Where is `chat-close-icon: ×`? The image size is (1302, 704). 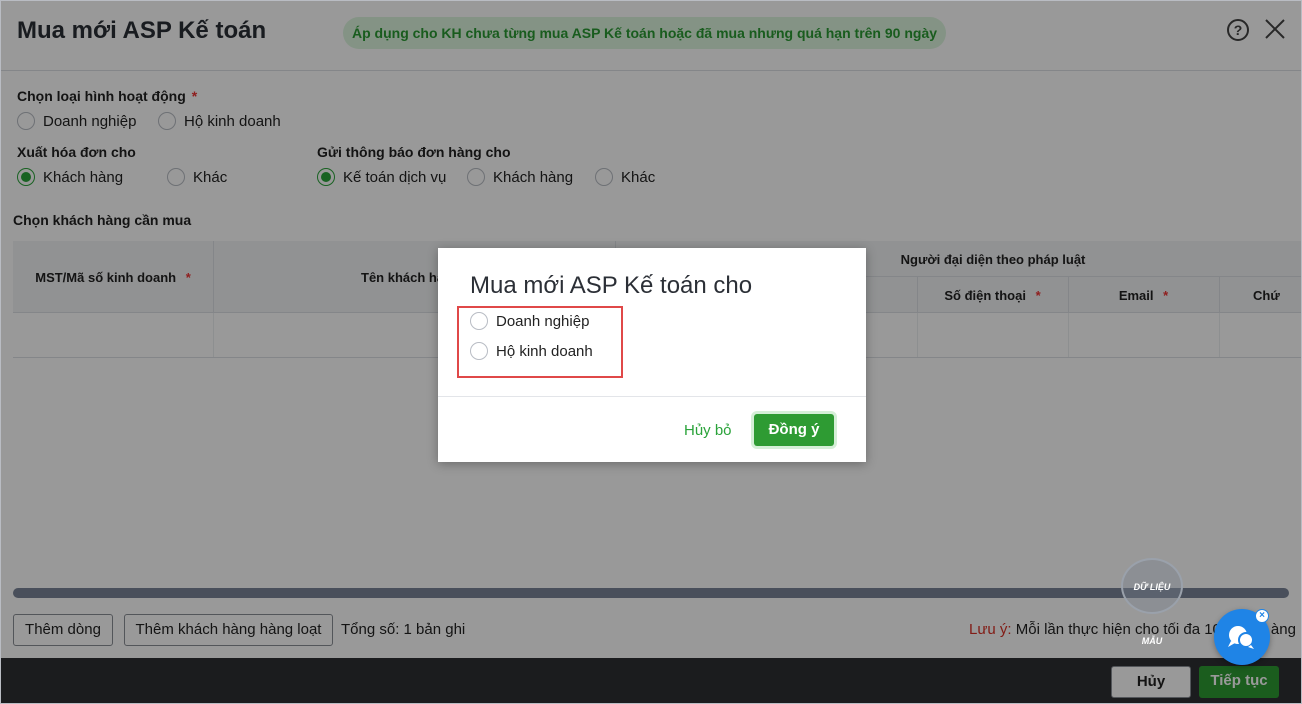 chat-close-icon: × is located at coordinates (1262, 616).